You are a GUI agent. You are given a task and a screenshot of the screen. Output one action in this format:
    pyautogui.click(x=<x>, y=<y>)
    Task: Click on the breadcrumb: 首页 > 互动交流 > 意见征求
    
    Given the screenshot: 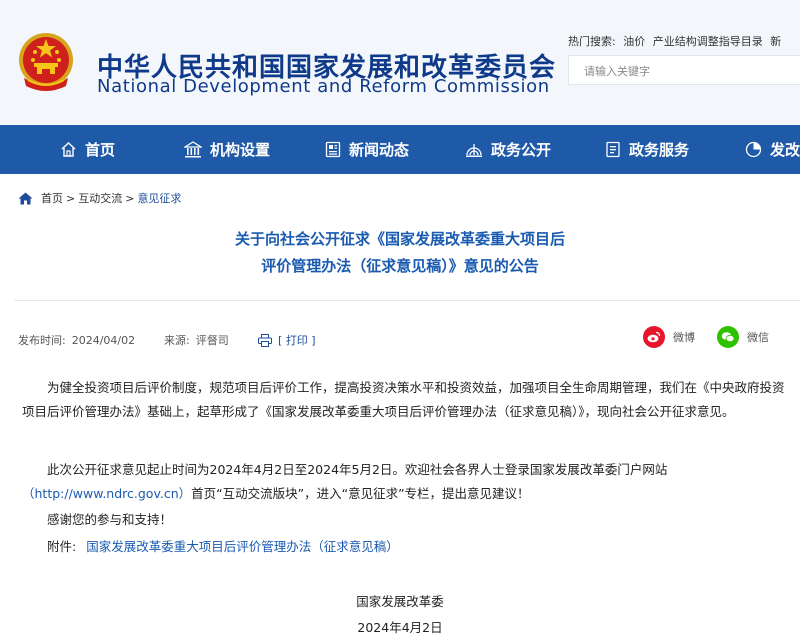 What is the action you would take?
    pyautogui.click(x=99, y=198)
    